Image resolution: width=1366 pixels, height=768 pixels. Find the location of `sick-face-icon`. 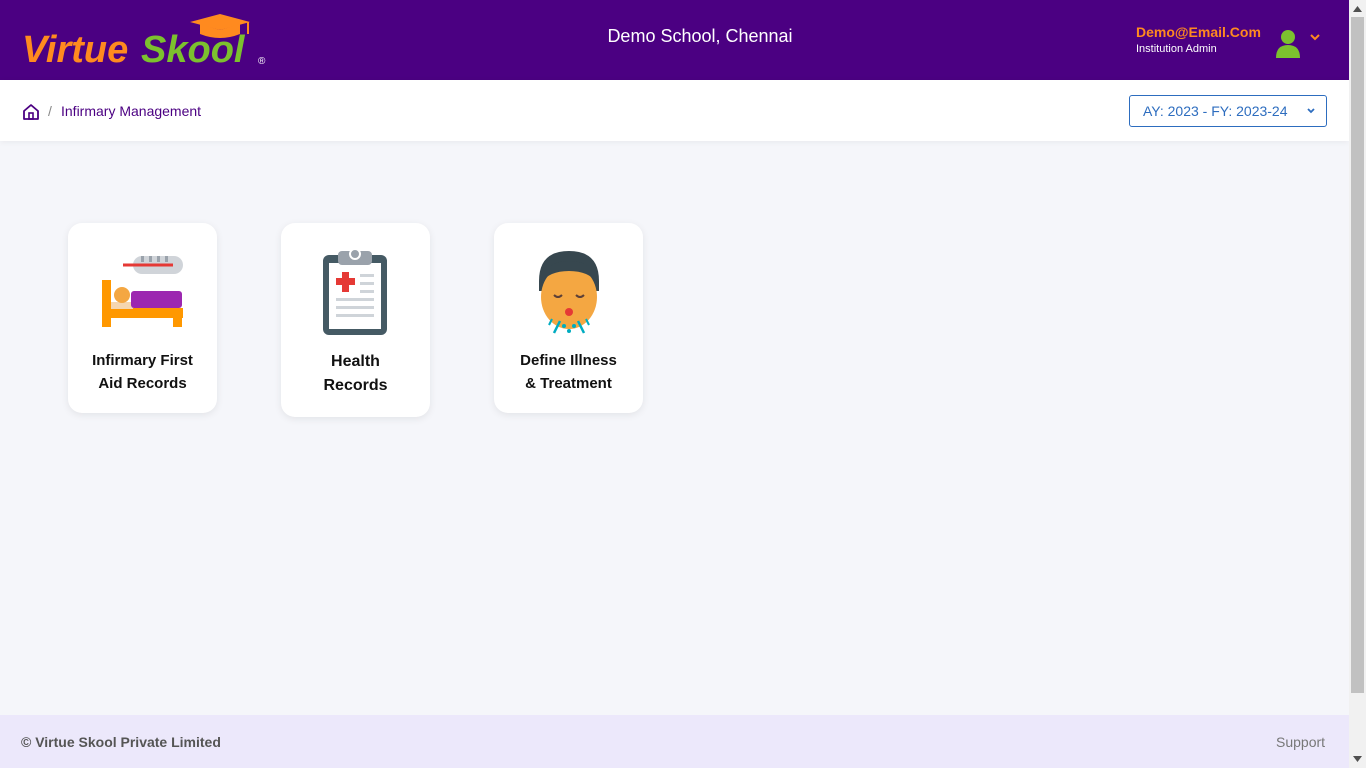

sick-face-icon is located at coordinates (569, 292).